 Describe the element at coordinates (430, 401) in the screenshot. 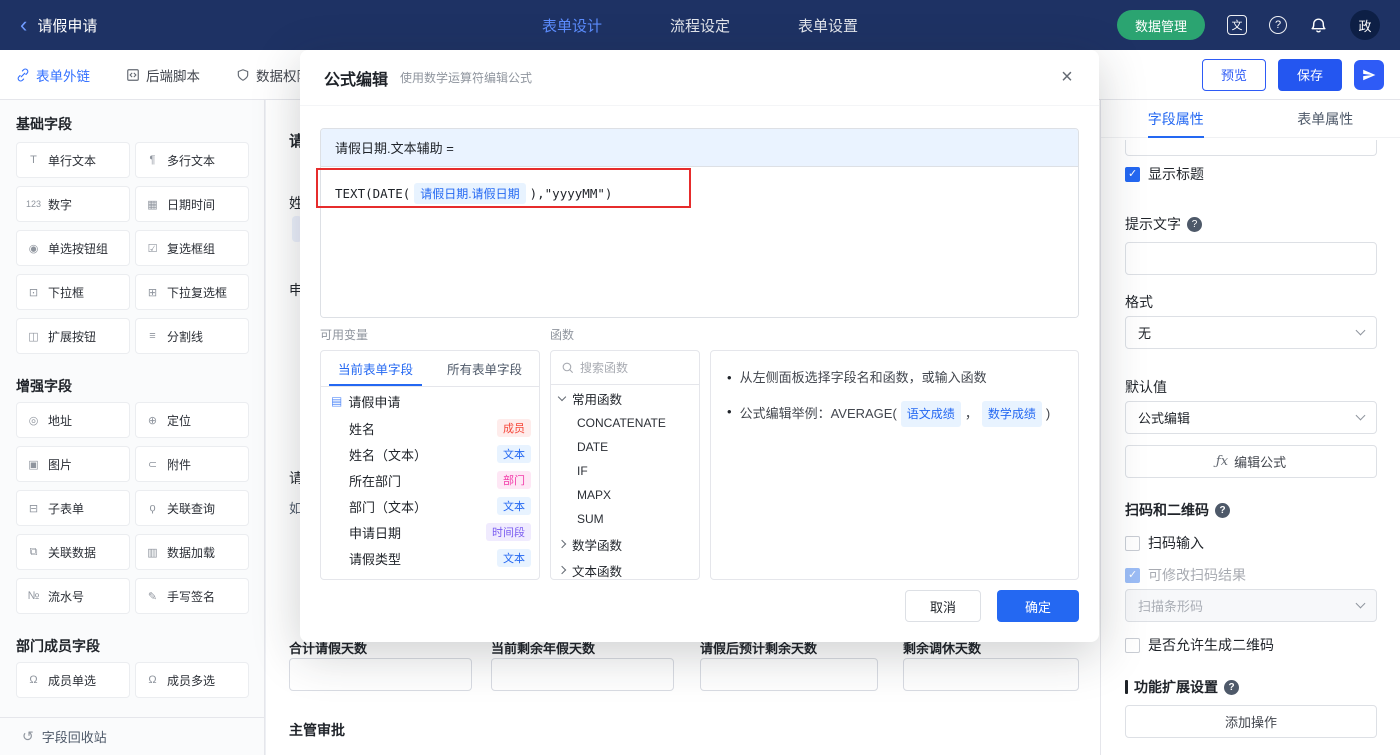

I see `form-tree-root: ▤ 请假申请` at that location.